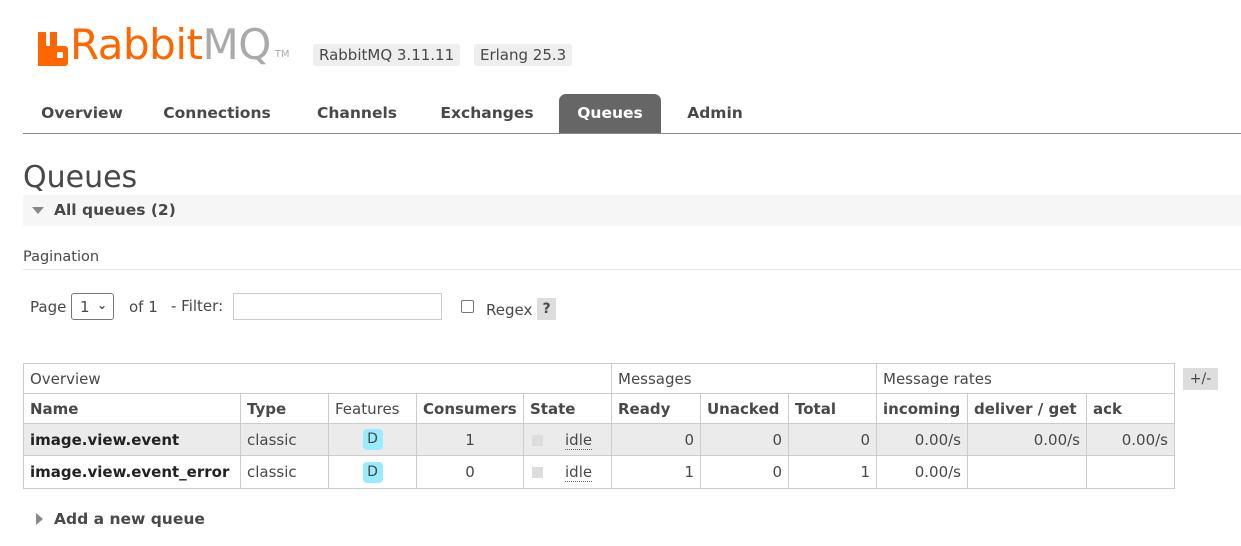  I want to click on filter-input, so click(337, 306).